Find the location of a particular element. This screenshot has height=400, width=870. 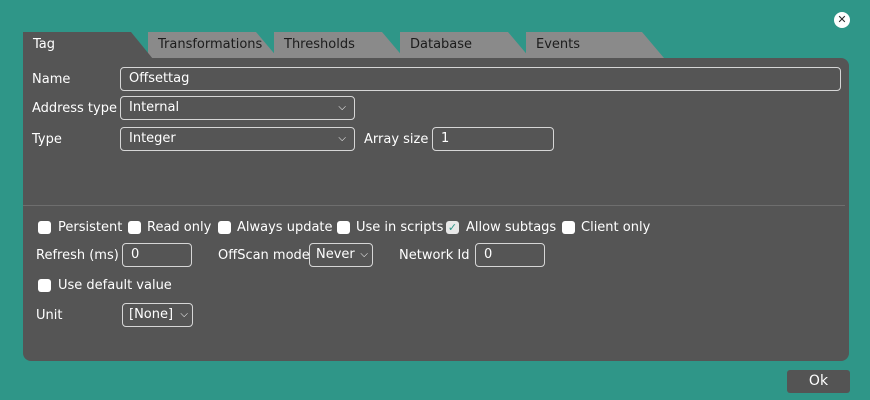

tab-thresholds: Thresholds is located at coordinates (339, 45).